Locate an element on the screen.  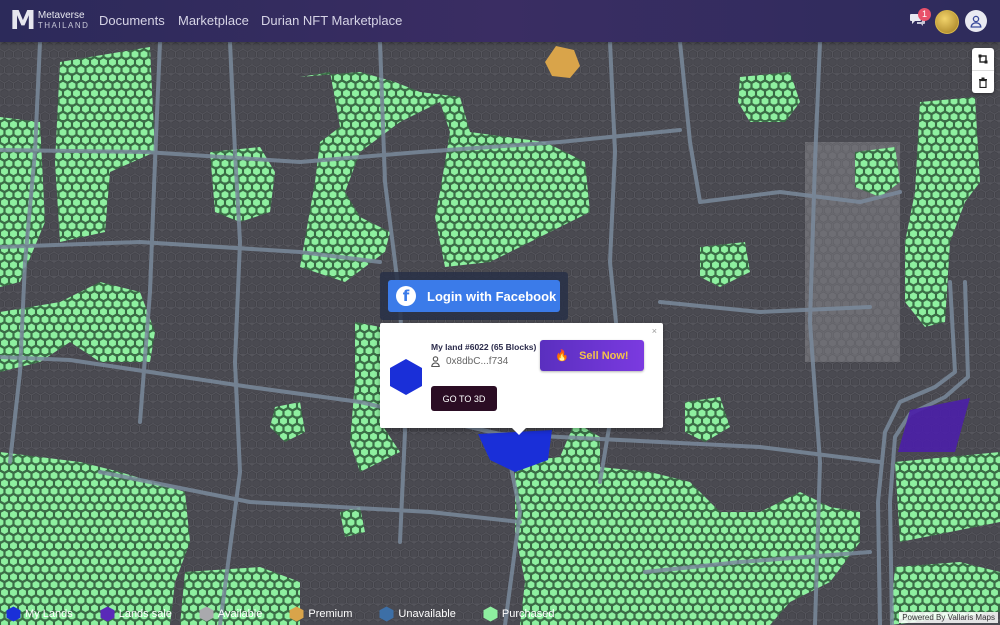
trash-icon is located at coordinates (983, 82).